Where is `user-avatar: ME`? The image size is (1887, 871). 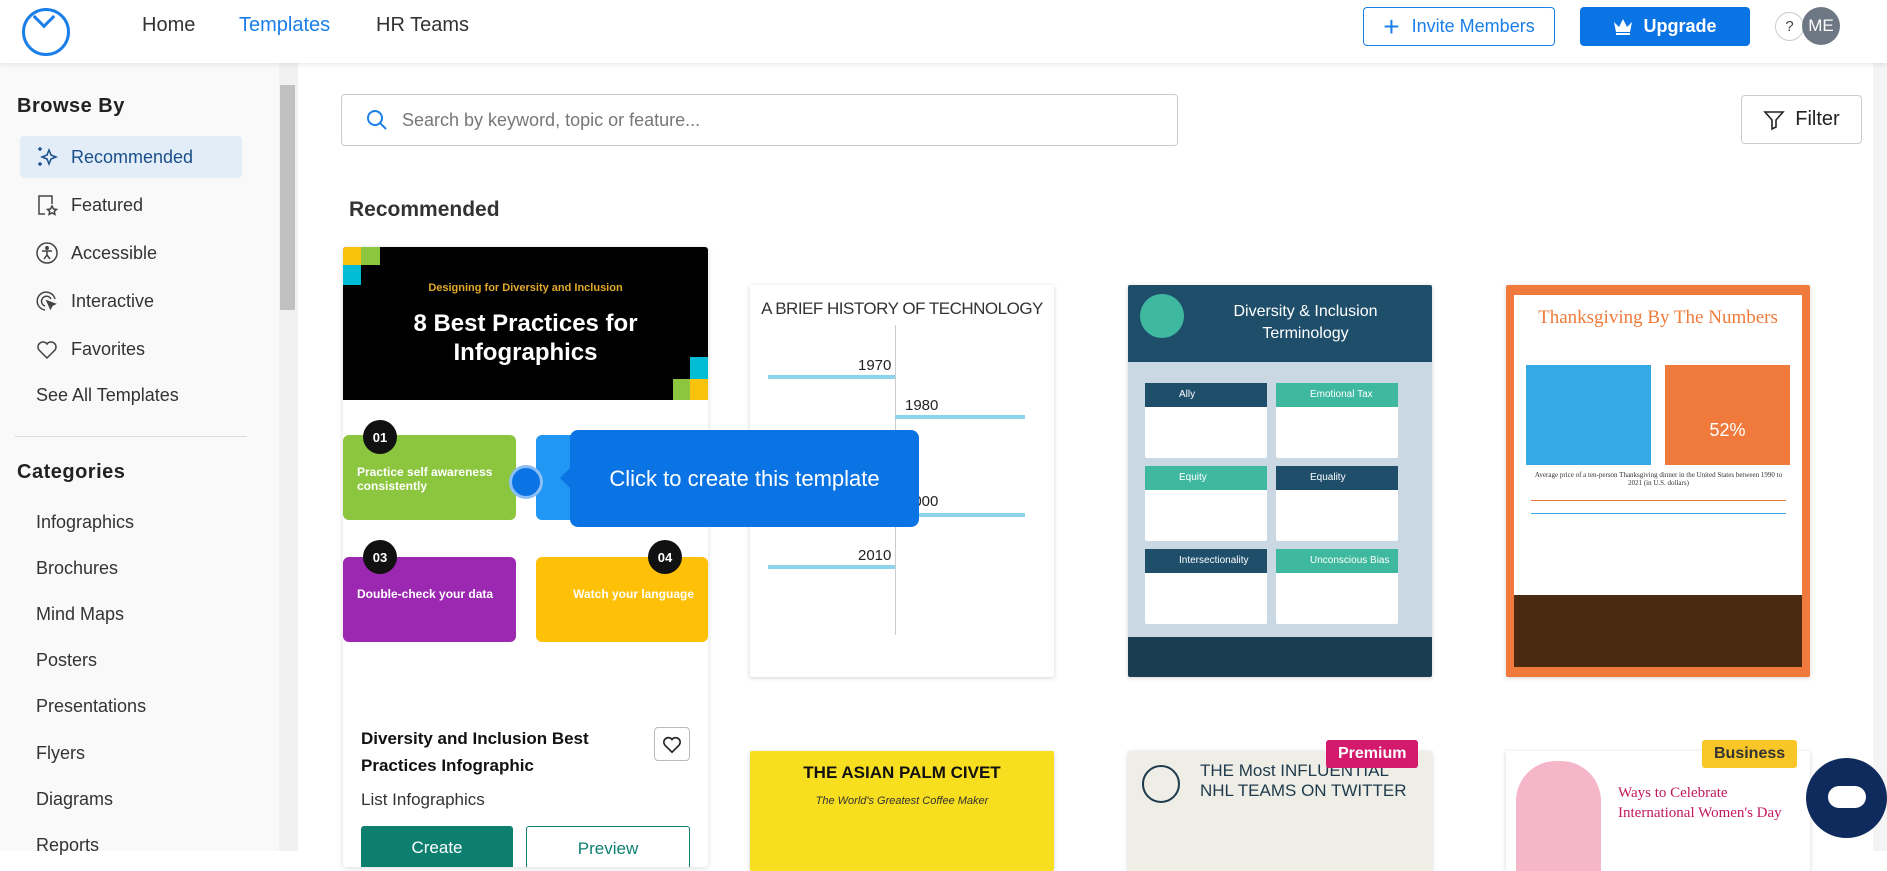 user-avatar: ME is located at coordinates (1821, 26).